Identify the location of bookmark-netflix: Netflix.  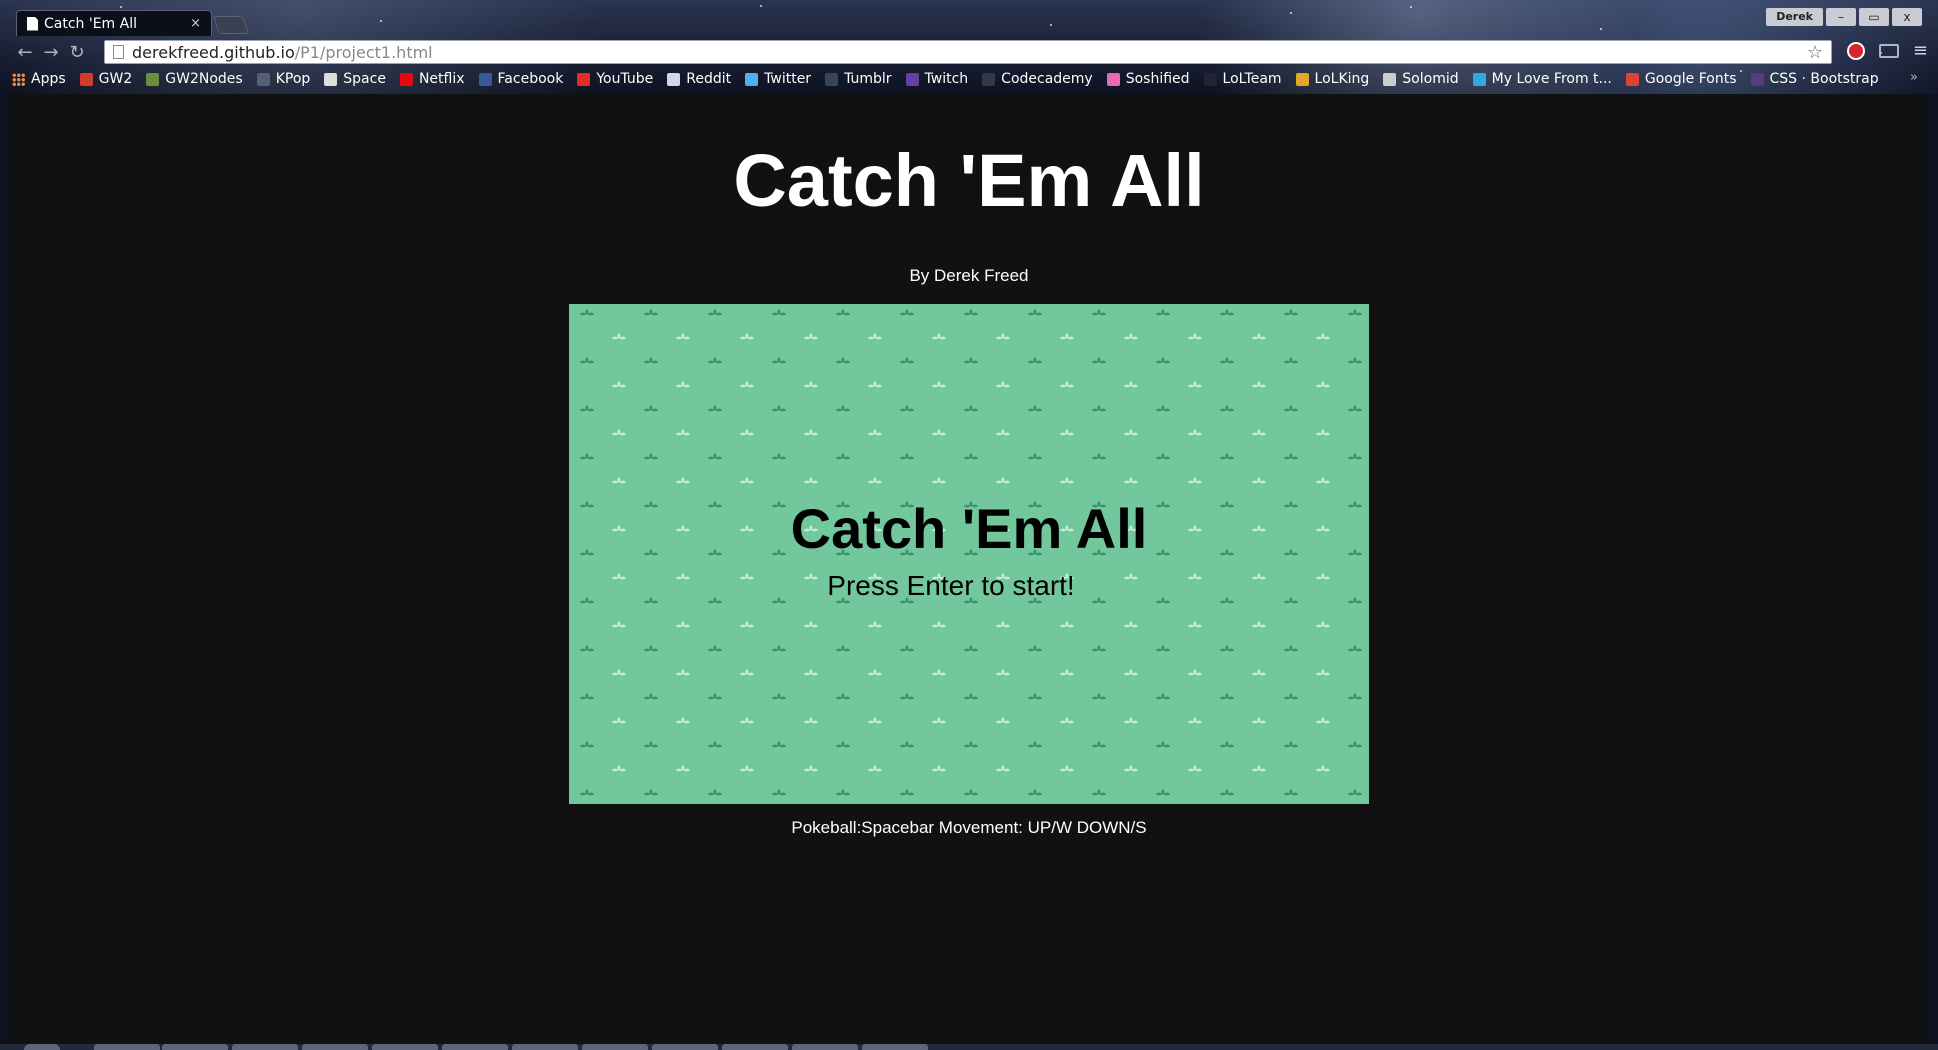
(432, 79).